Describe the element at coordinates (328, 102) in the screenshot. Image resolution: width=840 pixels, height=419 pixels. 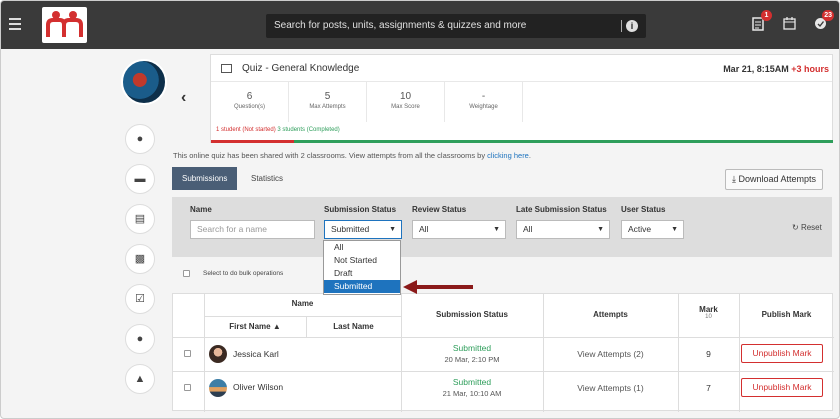
I see `stat-max-attempts: 5 Max Attempts` at that location.